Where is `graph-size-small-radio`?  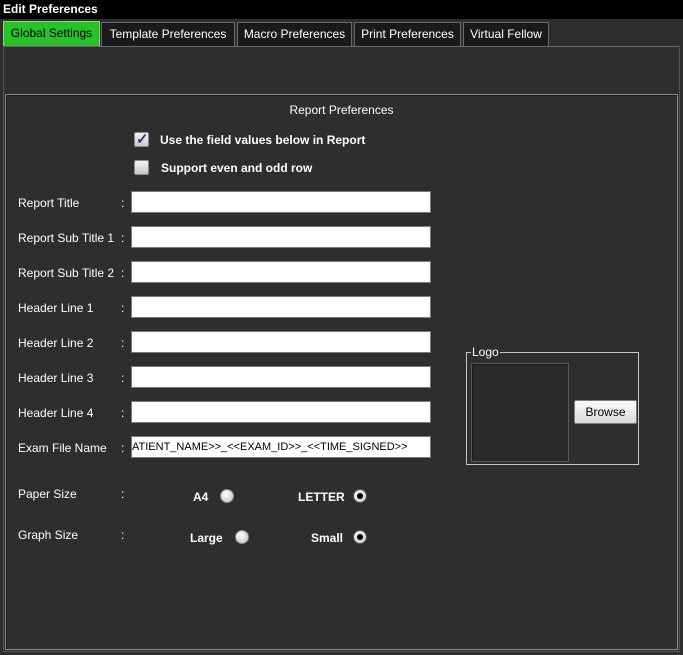 graph-size-small-radio is located at coordinates (360, 537).